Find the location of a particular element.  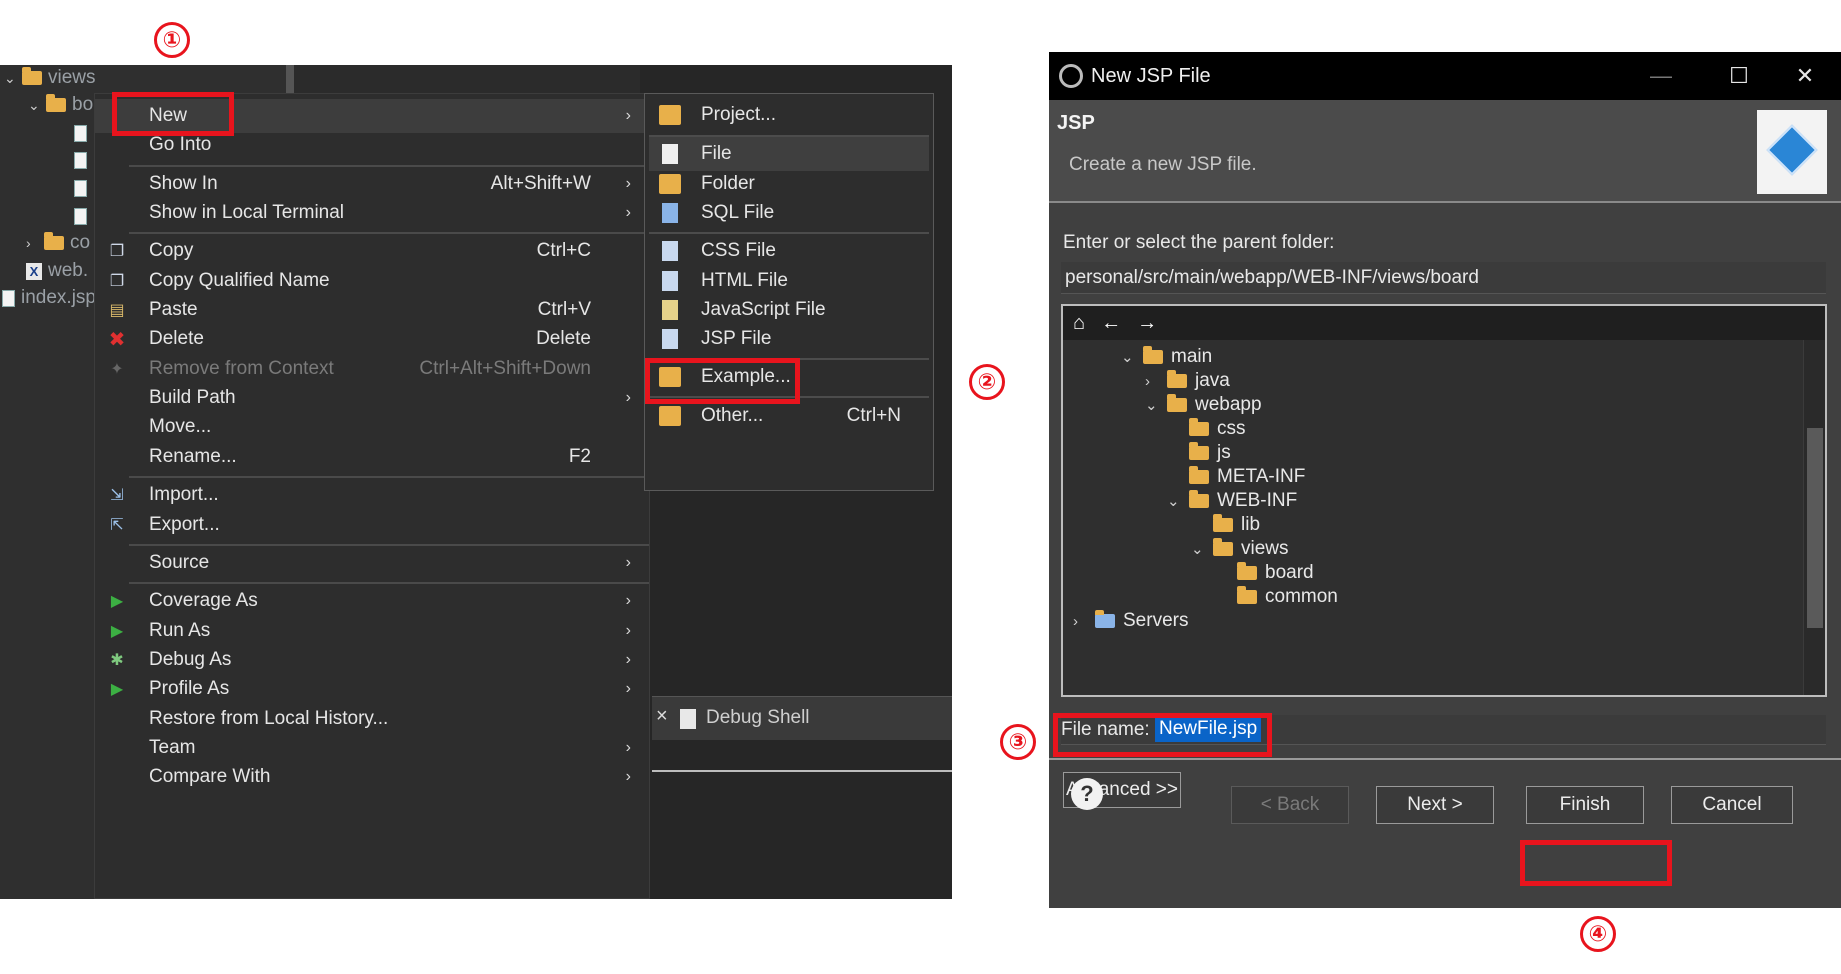

back-arrow-icon: ← is located at coordinates (1111, 323).